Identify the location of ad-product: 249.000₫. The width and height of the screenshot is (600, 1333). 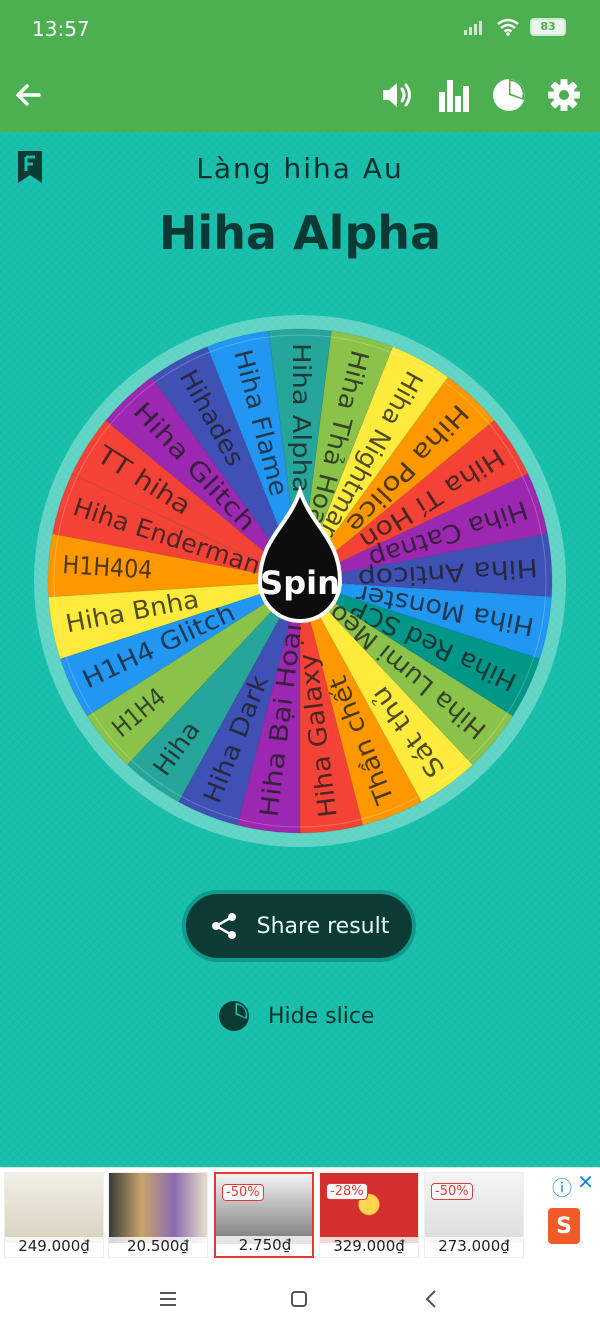
(54, 1215).